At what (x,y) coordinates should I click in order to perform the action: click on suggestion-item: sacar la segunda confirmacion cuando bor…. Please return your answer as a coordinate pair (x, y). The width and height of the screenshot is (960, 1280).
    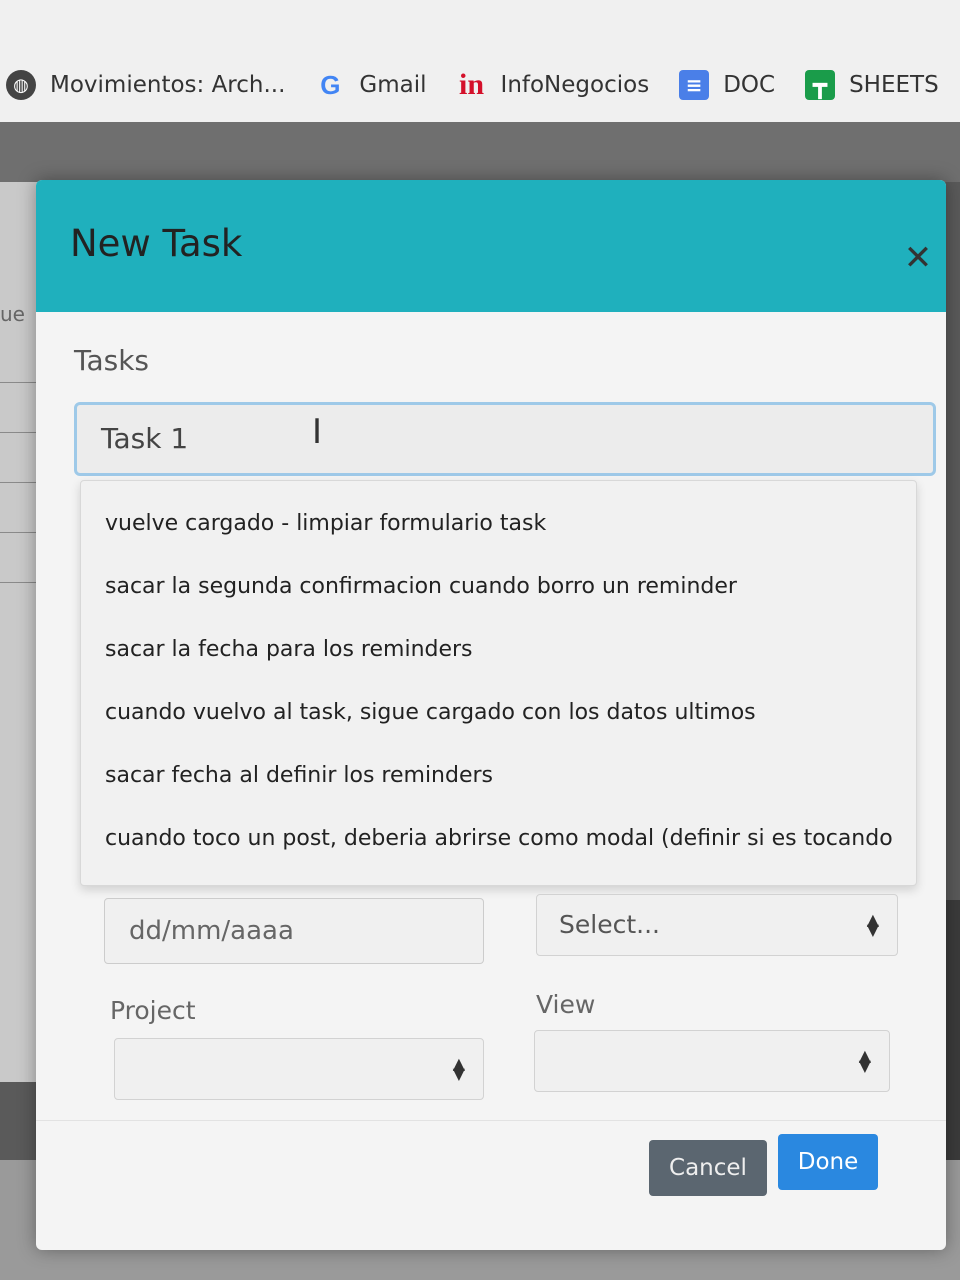
    Looking at the image, I should click on (500, 586).